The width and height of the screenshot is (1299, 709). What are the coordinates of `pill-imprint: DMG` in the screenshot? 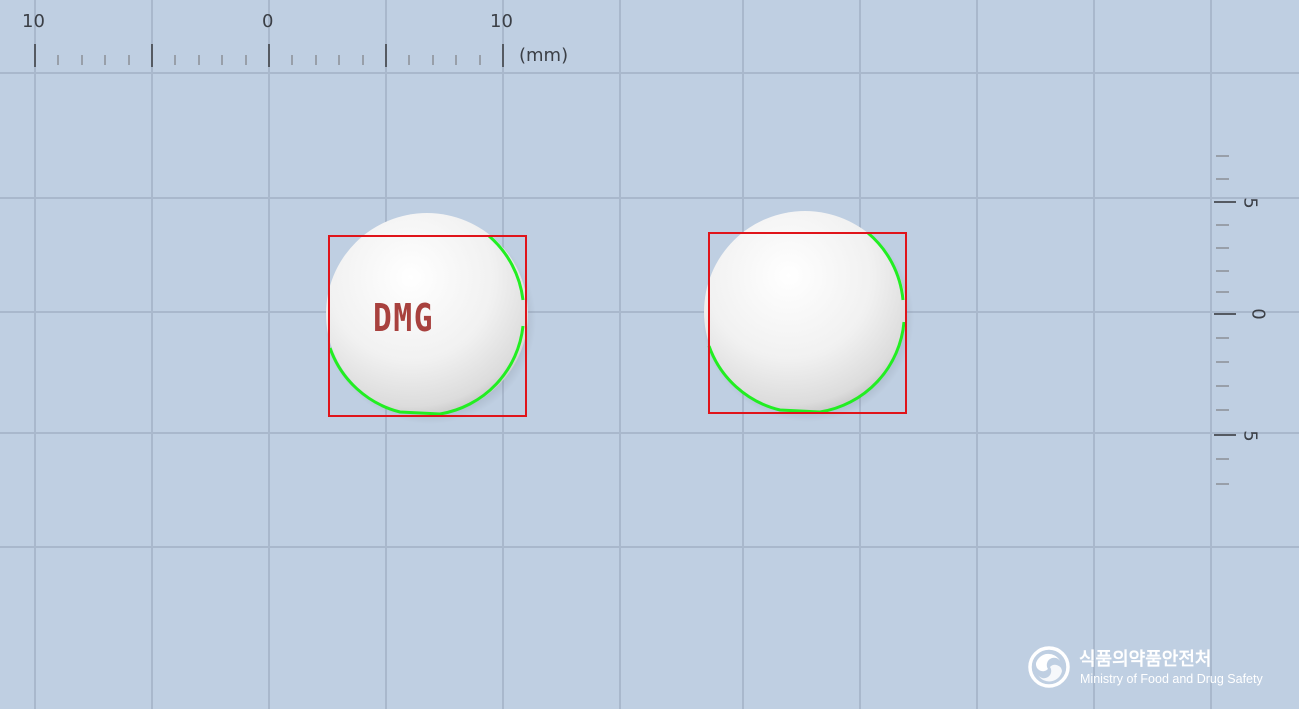 It's located at (404, 318).